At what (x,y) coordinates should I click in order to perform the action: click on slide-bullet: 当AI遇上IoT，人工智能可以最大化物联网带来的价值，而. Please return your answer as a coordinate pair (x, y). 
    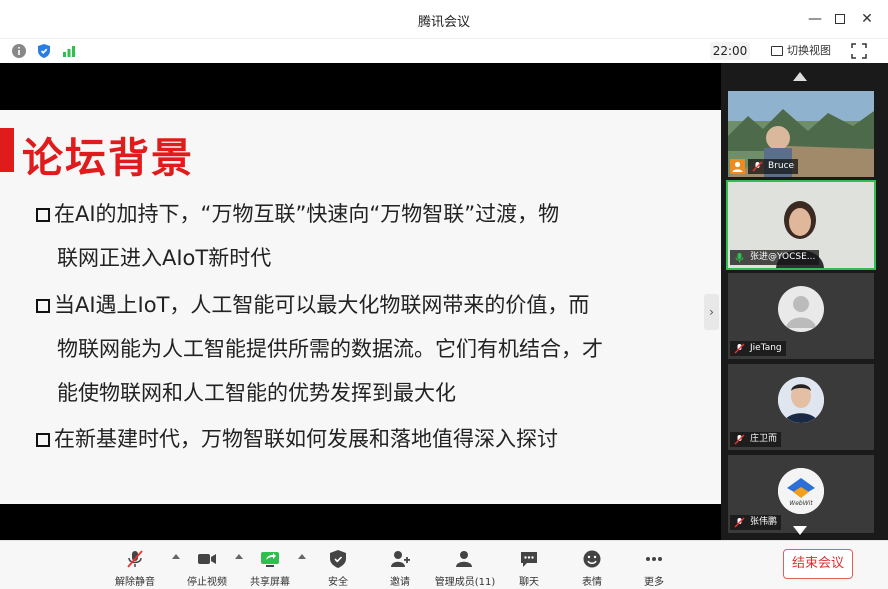
    Looking at the image, I should click on (312, 305).